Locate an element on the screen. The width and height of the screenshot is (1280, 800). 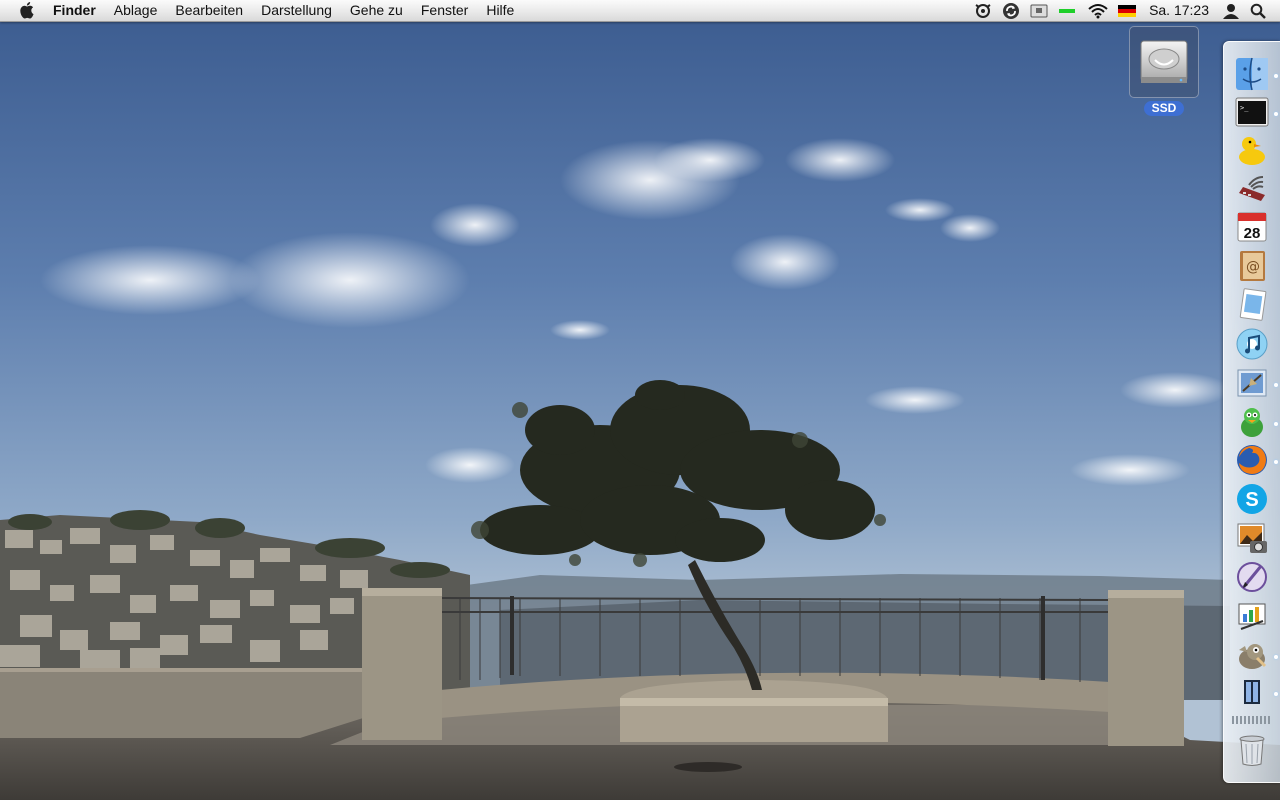
dock-item-firefox is located at coordinates (1252, 460).